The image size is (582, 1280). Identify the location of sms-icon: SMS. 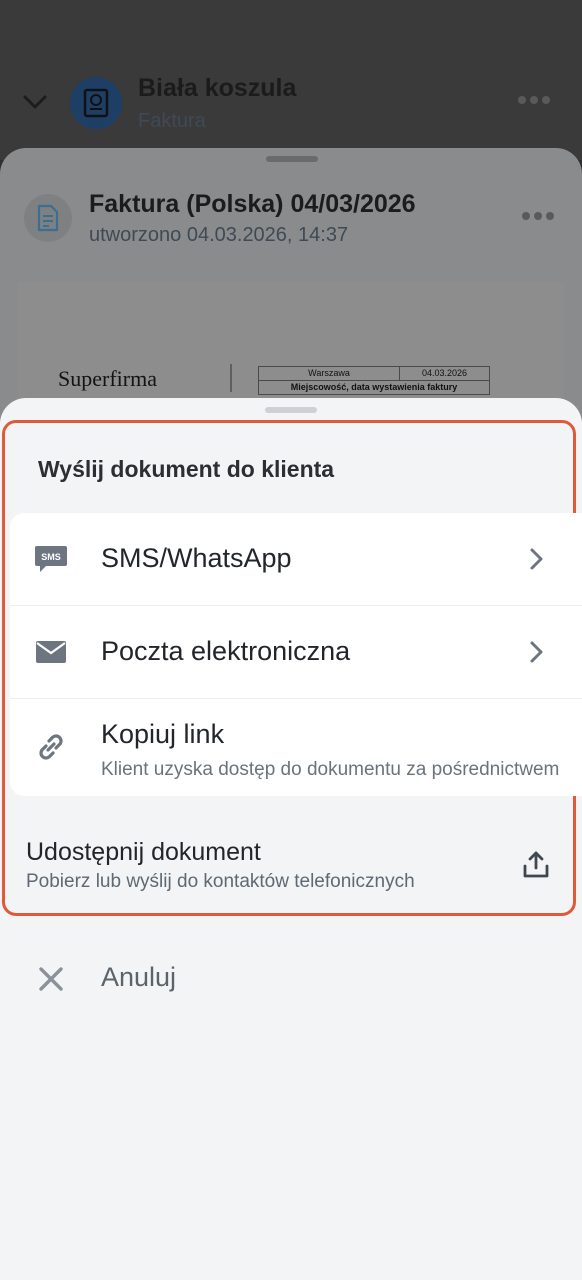
(51, 559).